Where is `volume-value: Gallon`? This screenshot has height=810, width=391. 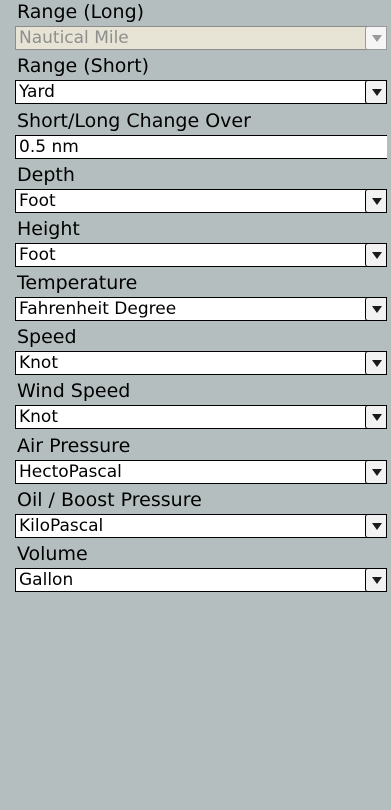
volume-value: Gallon is located at coordinates (46, 580).